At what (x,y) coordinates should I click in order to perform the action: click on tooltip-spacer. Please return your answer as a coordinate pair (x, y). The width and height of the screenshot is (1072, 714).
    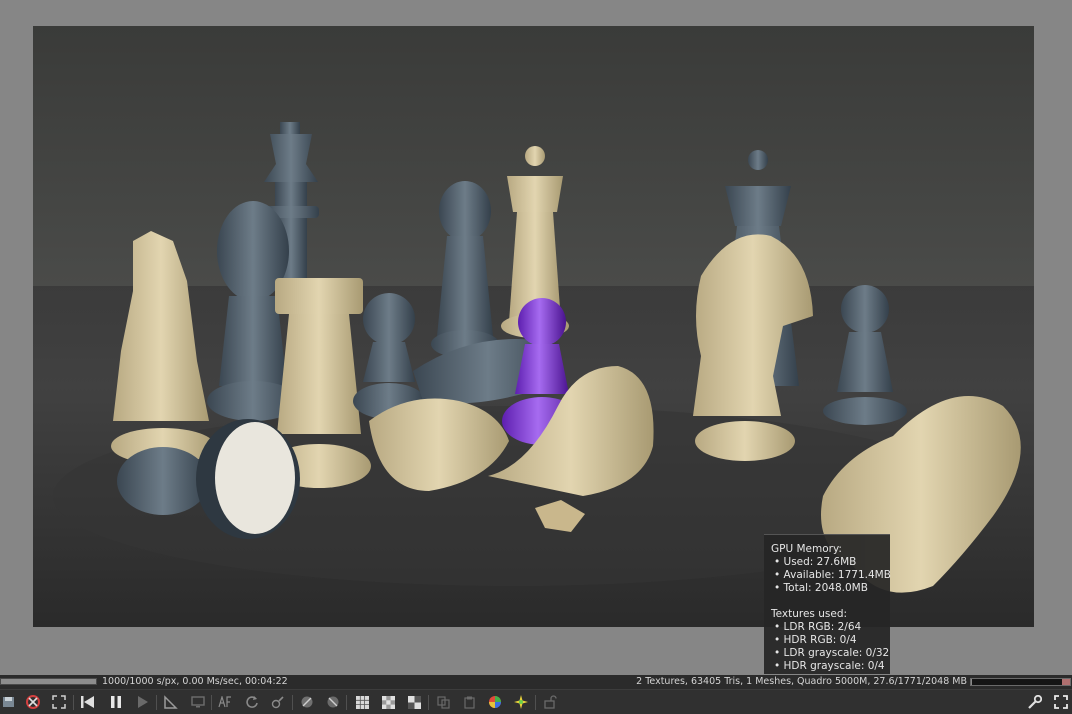
    Looking at the image, I should click on (830, 601).